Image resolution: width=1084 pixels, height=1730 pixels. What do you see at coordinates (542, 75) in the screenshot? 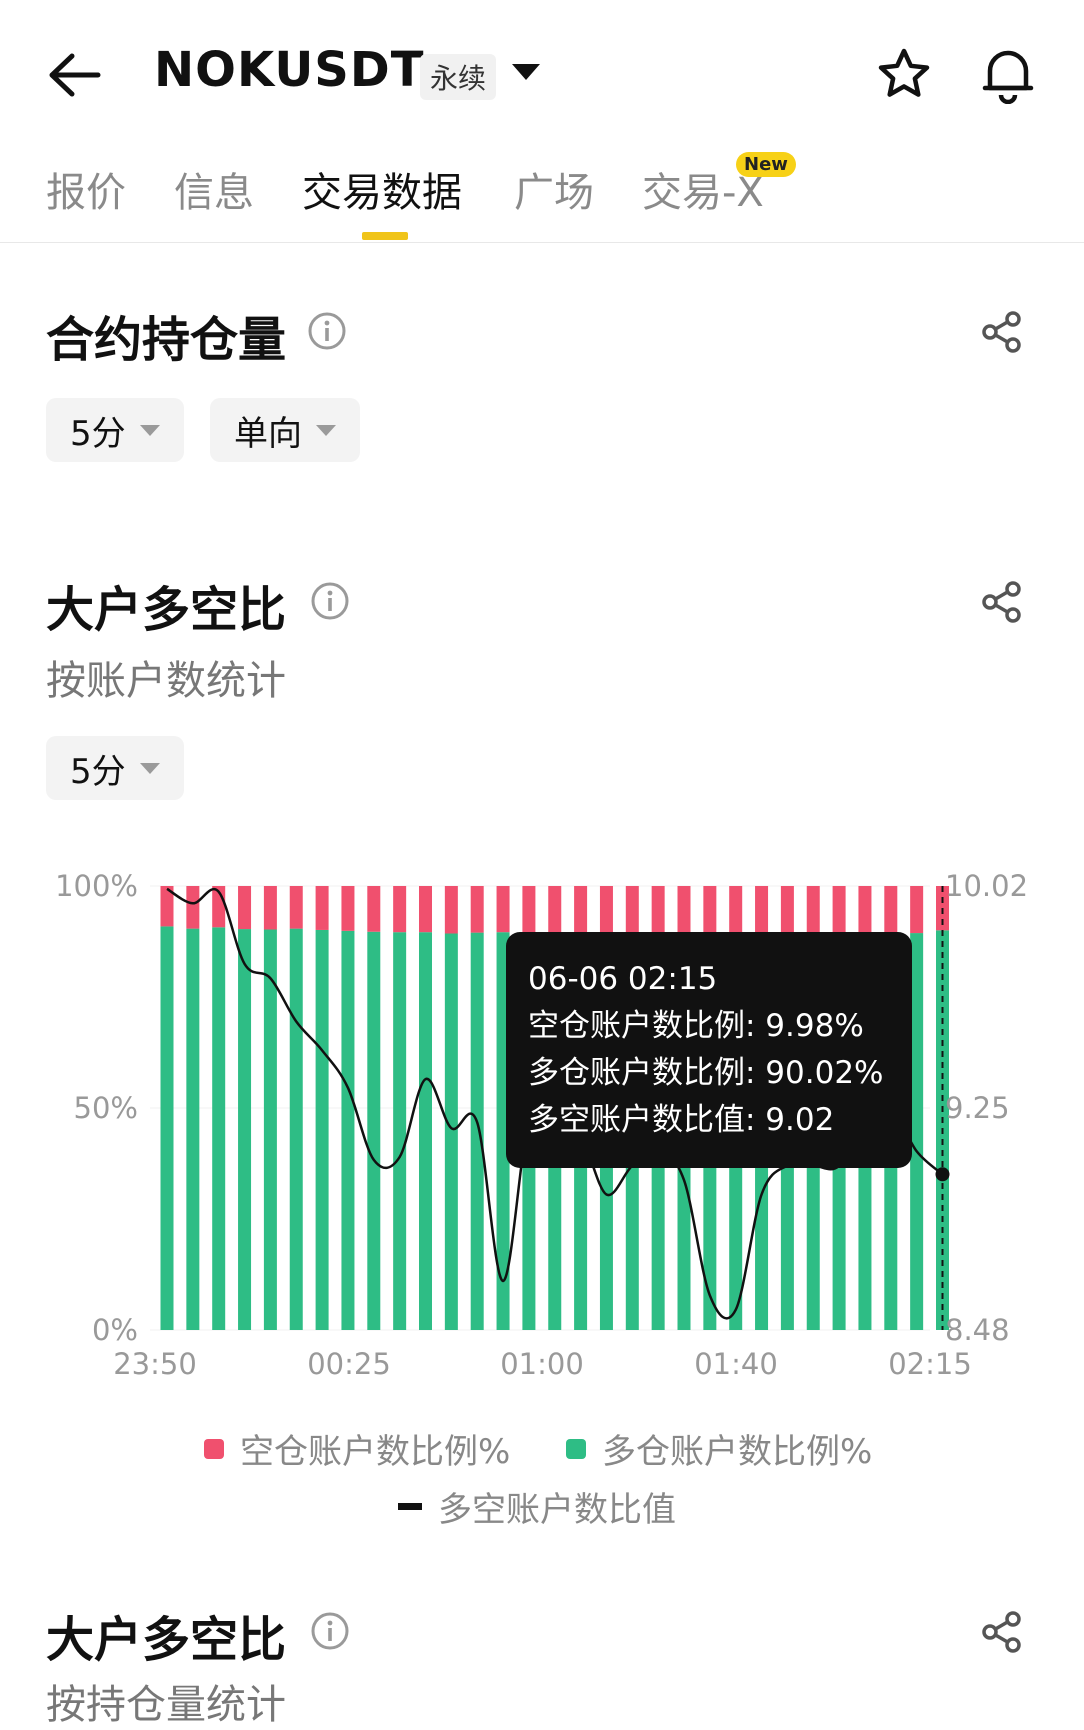
I see `top-bar: NOKUSDT 永续` at bounding box center [542, 75].